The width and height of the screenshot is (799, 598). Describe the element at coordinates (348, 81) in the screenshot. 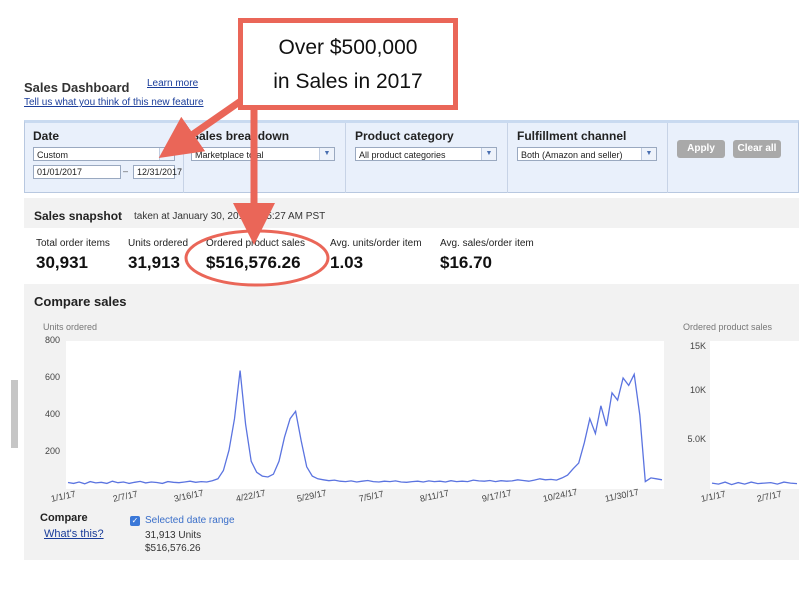

I see `callout-line-2: in Sales in 2017` at that location.